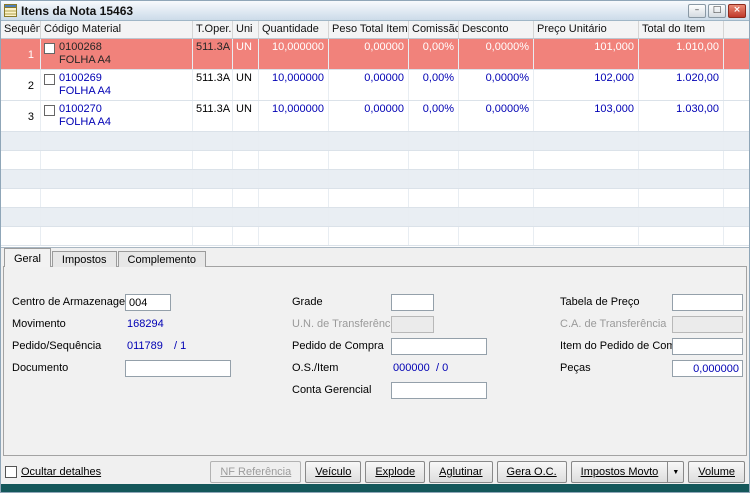  I want to click on grade-input, so click(412, 302).